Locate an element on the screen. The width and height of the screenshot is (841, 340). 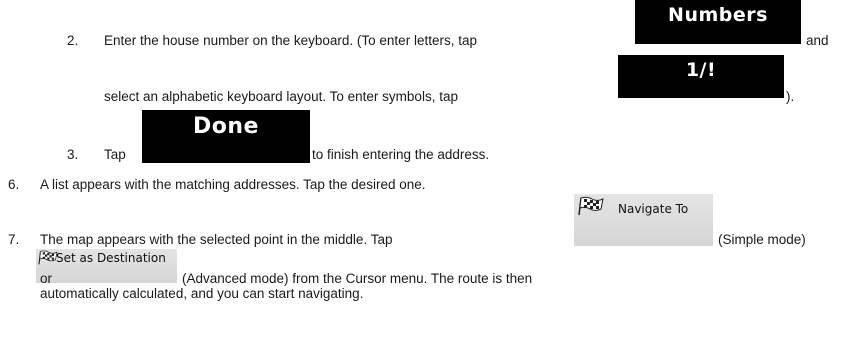
step-number: 6. is located at coordinates (14, 184).